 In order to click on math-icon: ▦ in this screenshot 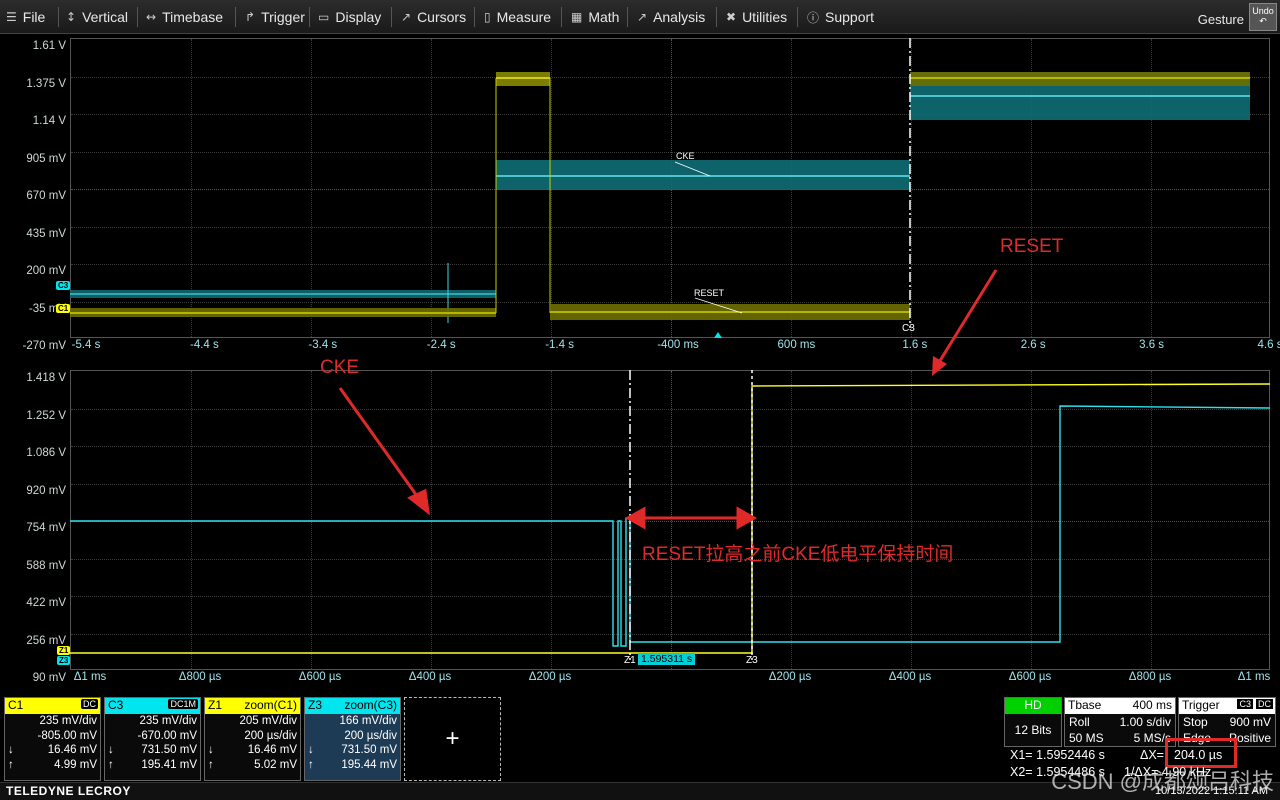, I will do `click(577, 17)`.